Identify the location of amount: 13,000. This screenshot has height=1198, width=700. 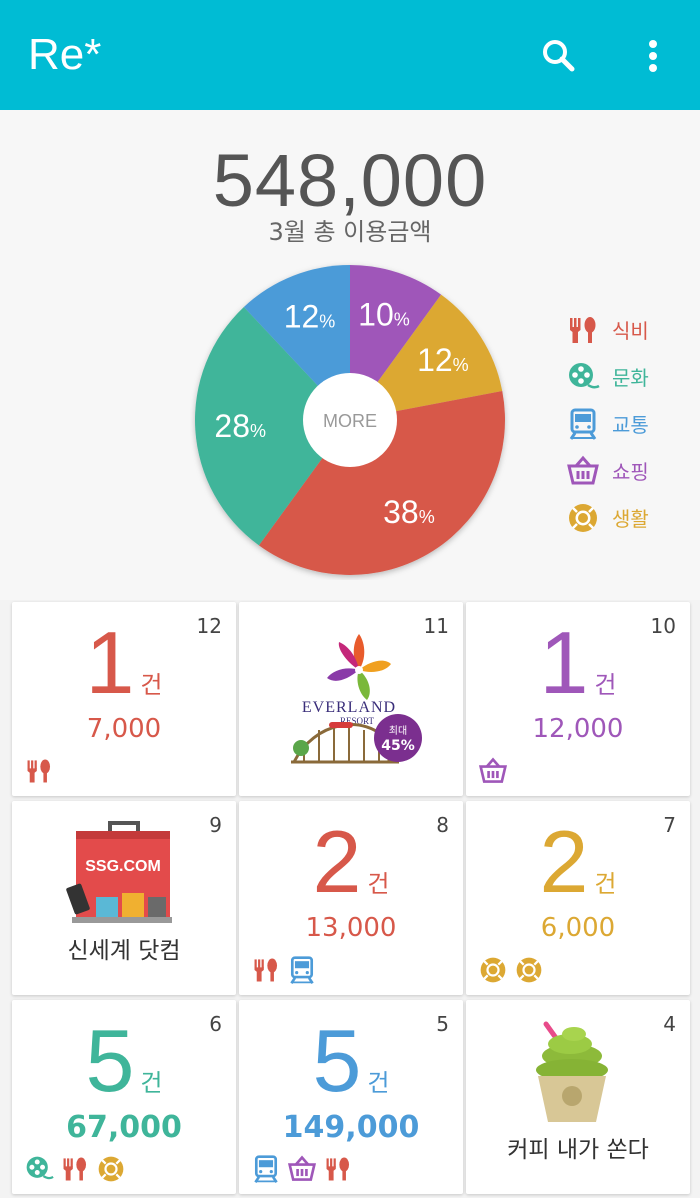
(351, 928).